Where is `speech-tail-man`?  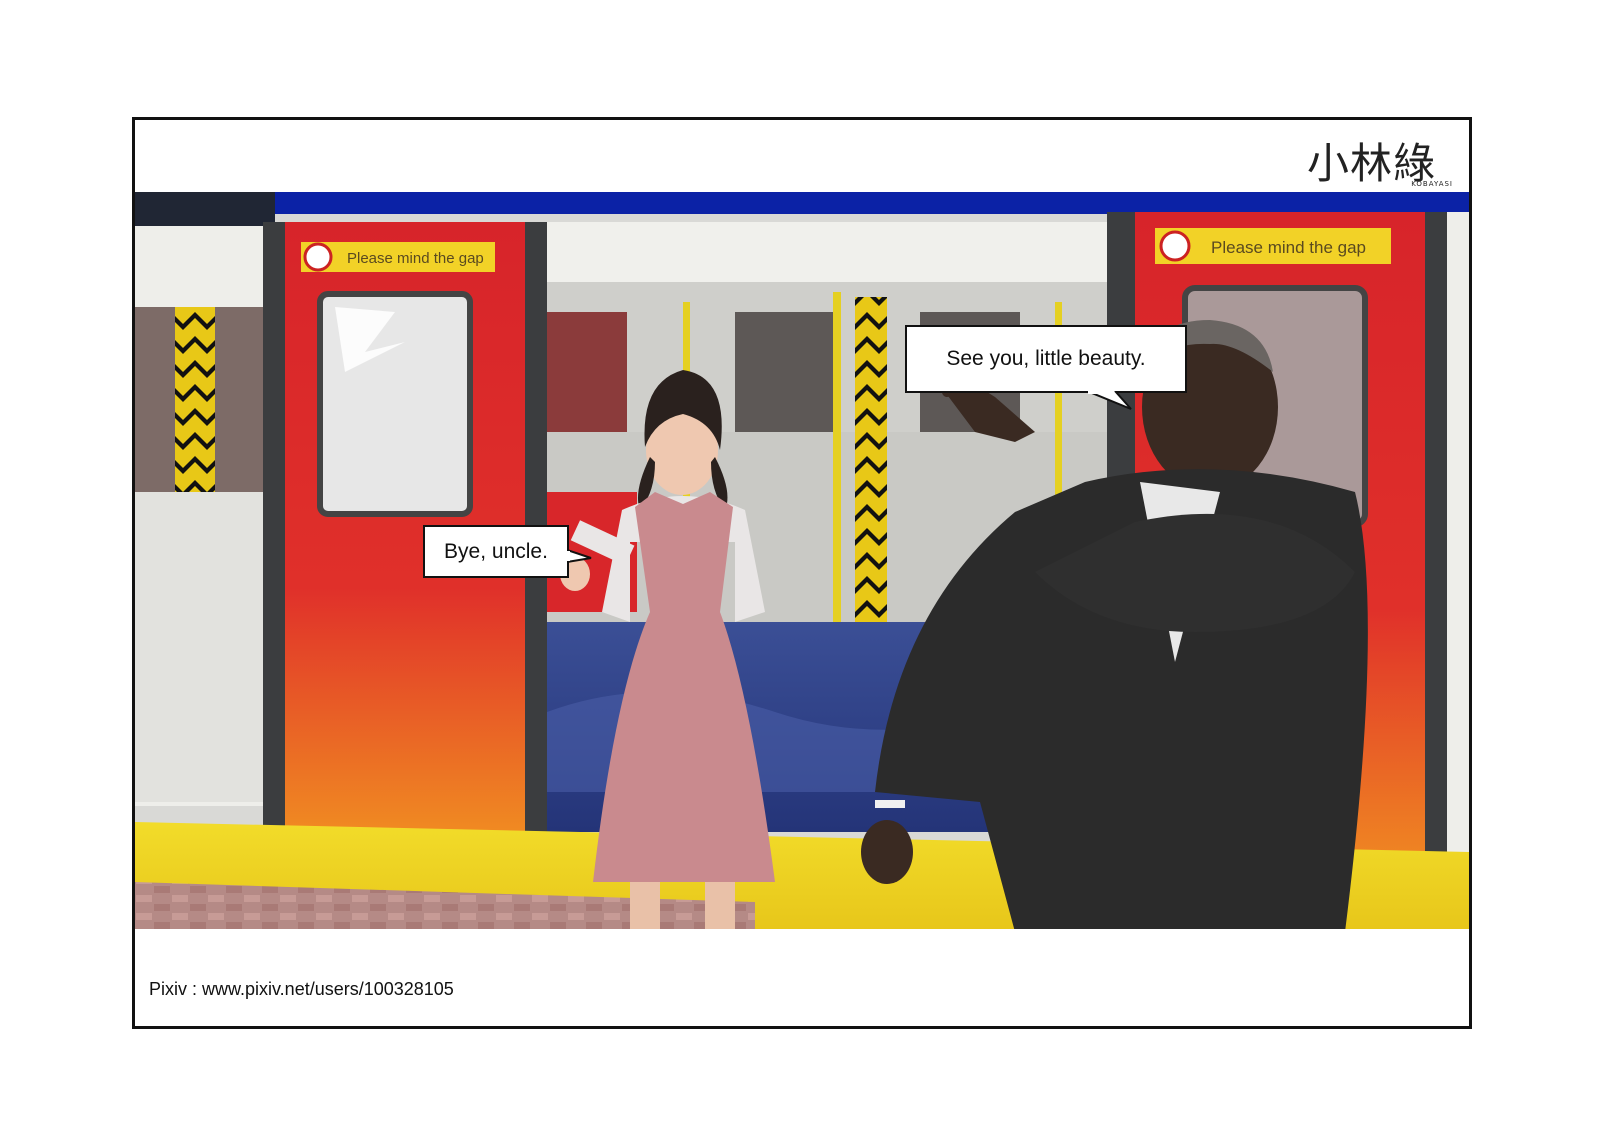 speech-tail-man is located at coordinates (1109, 400).